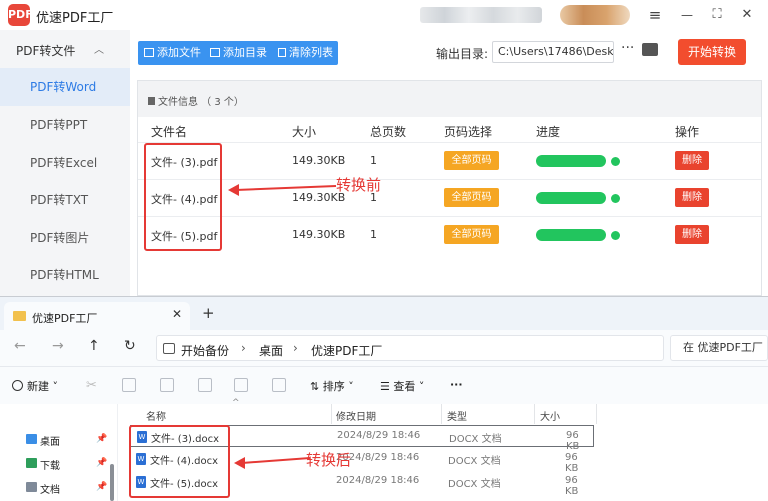 The width and height of the screenshot is (768, 501). Describe the element at coordinates (595, 15) in the screenshot. I see `blurred-avatar` at that location.